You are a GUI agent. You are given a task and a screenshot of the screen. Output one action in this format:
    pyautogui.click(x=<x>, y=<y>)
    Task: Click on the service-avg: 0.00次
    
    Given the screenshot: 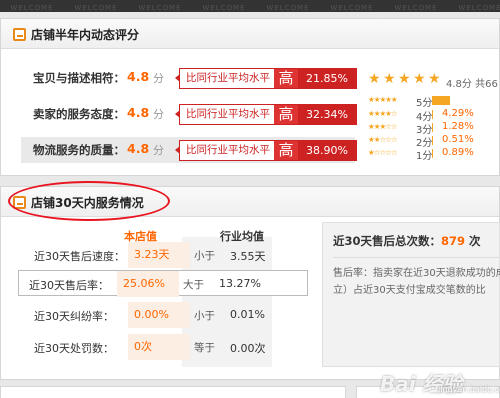 What is the action you would take?
    pyautogui.click(x=248, y=348)
    